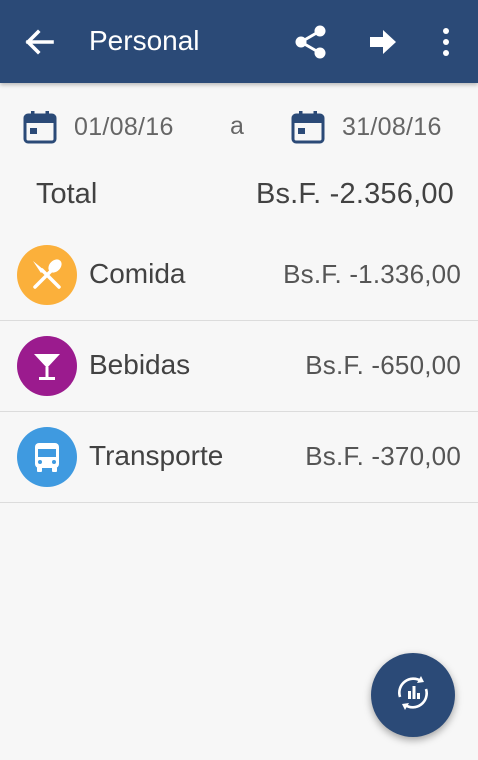 Image resolution: width=478 pixels, height=760 pixels. Describe the element at coordinates (446, 42) in the screenshot. I see `more-vert-icon` at that location.